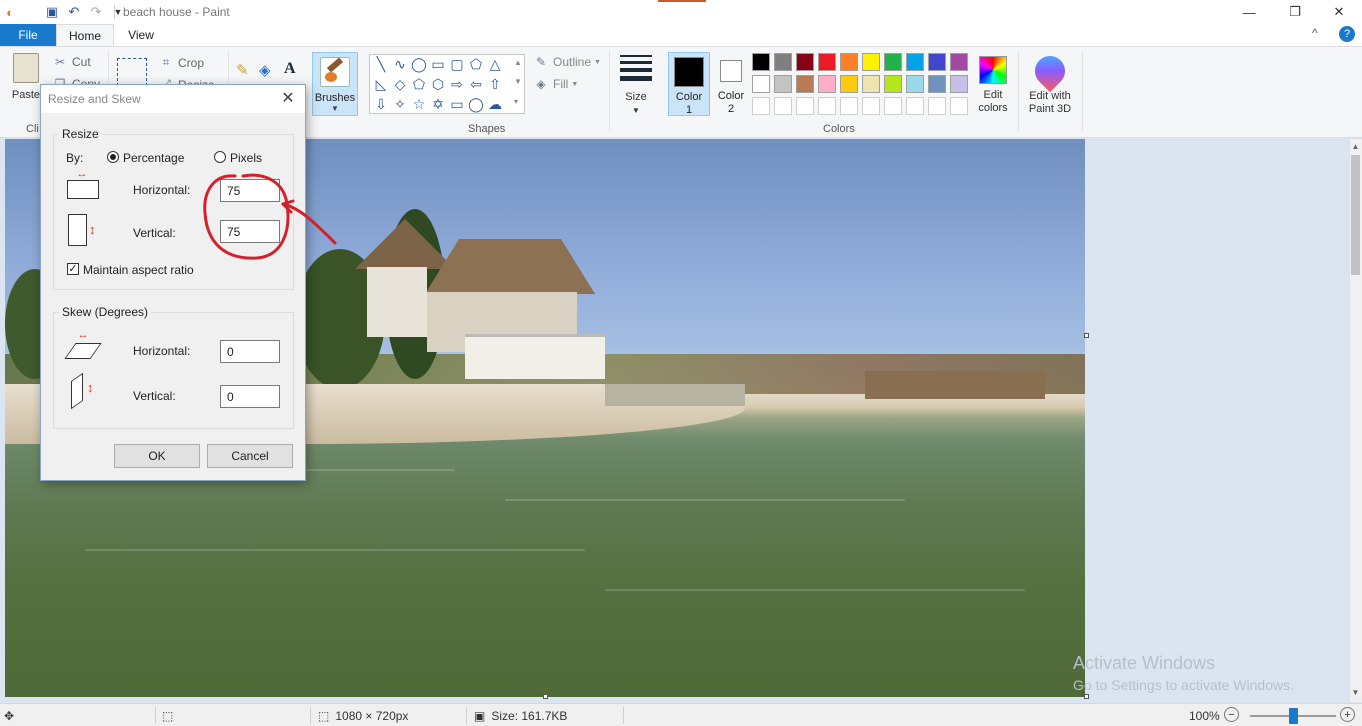 The height and width of the screenshot is (726, 1362). What do you see at coordinates (1086, 335) in the screenshot?
I see `resize-handle-right` at bounding box center [1086, 335].